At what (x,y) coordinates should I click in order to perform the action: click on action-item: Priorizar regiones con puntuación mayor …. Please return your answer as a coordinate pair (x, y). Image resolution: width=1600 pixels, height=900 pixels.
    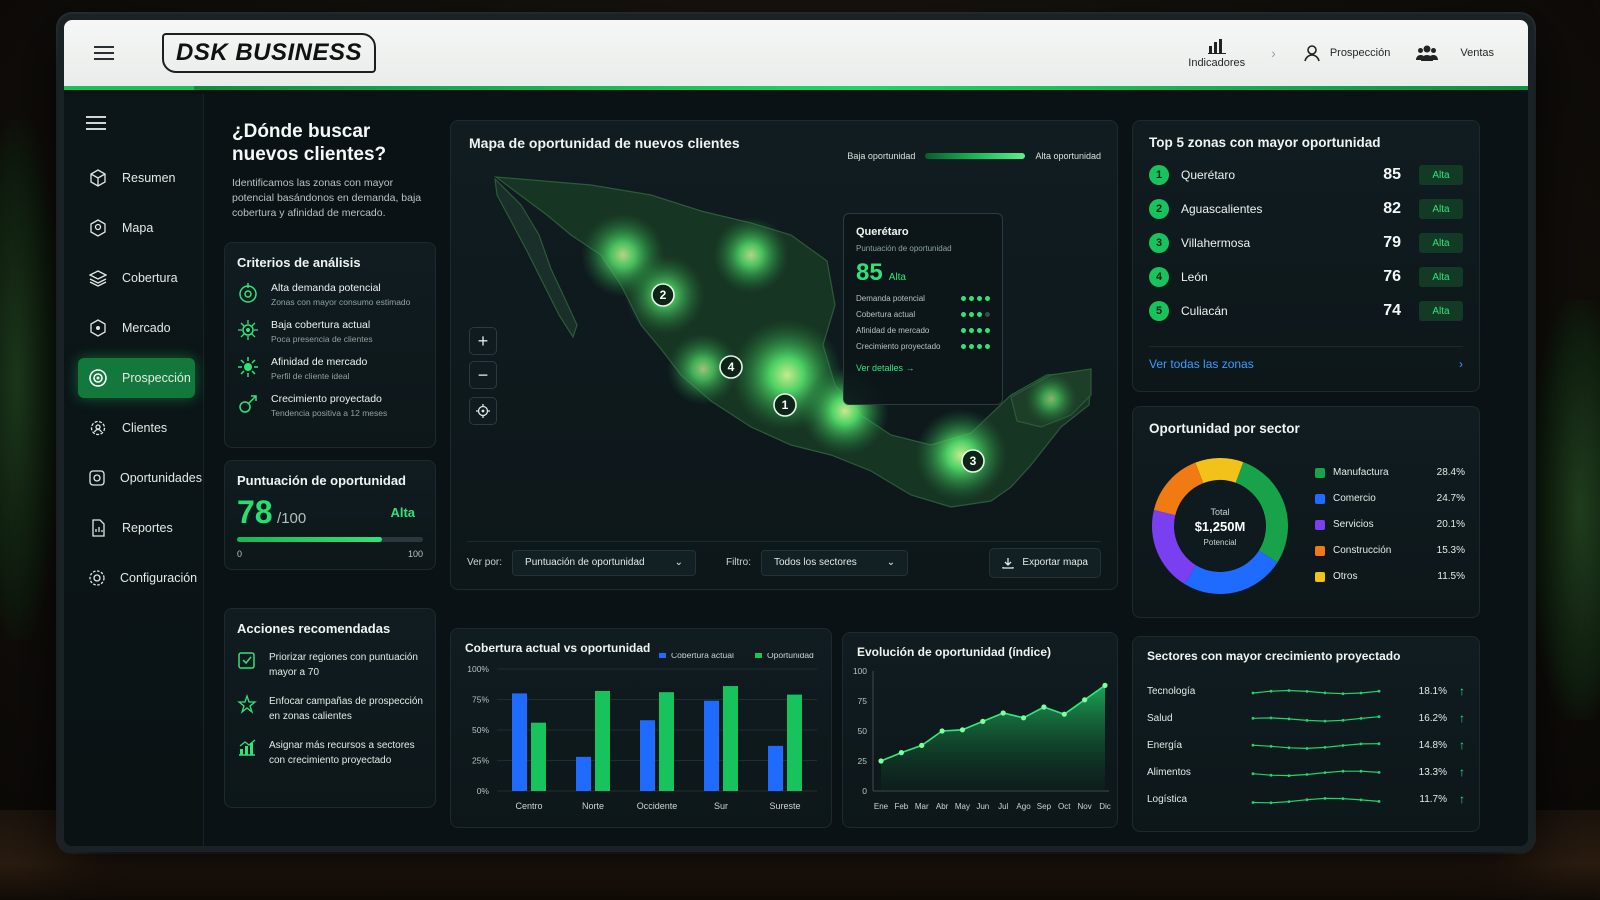
    Looking at the image, I should click on (330, 665).